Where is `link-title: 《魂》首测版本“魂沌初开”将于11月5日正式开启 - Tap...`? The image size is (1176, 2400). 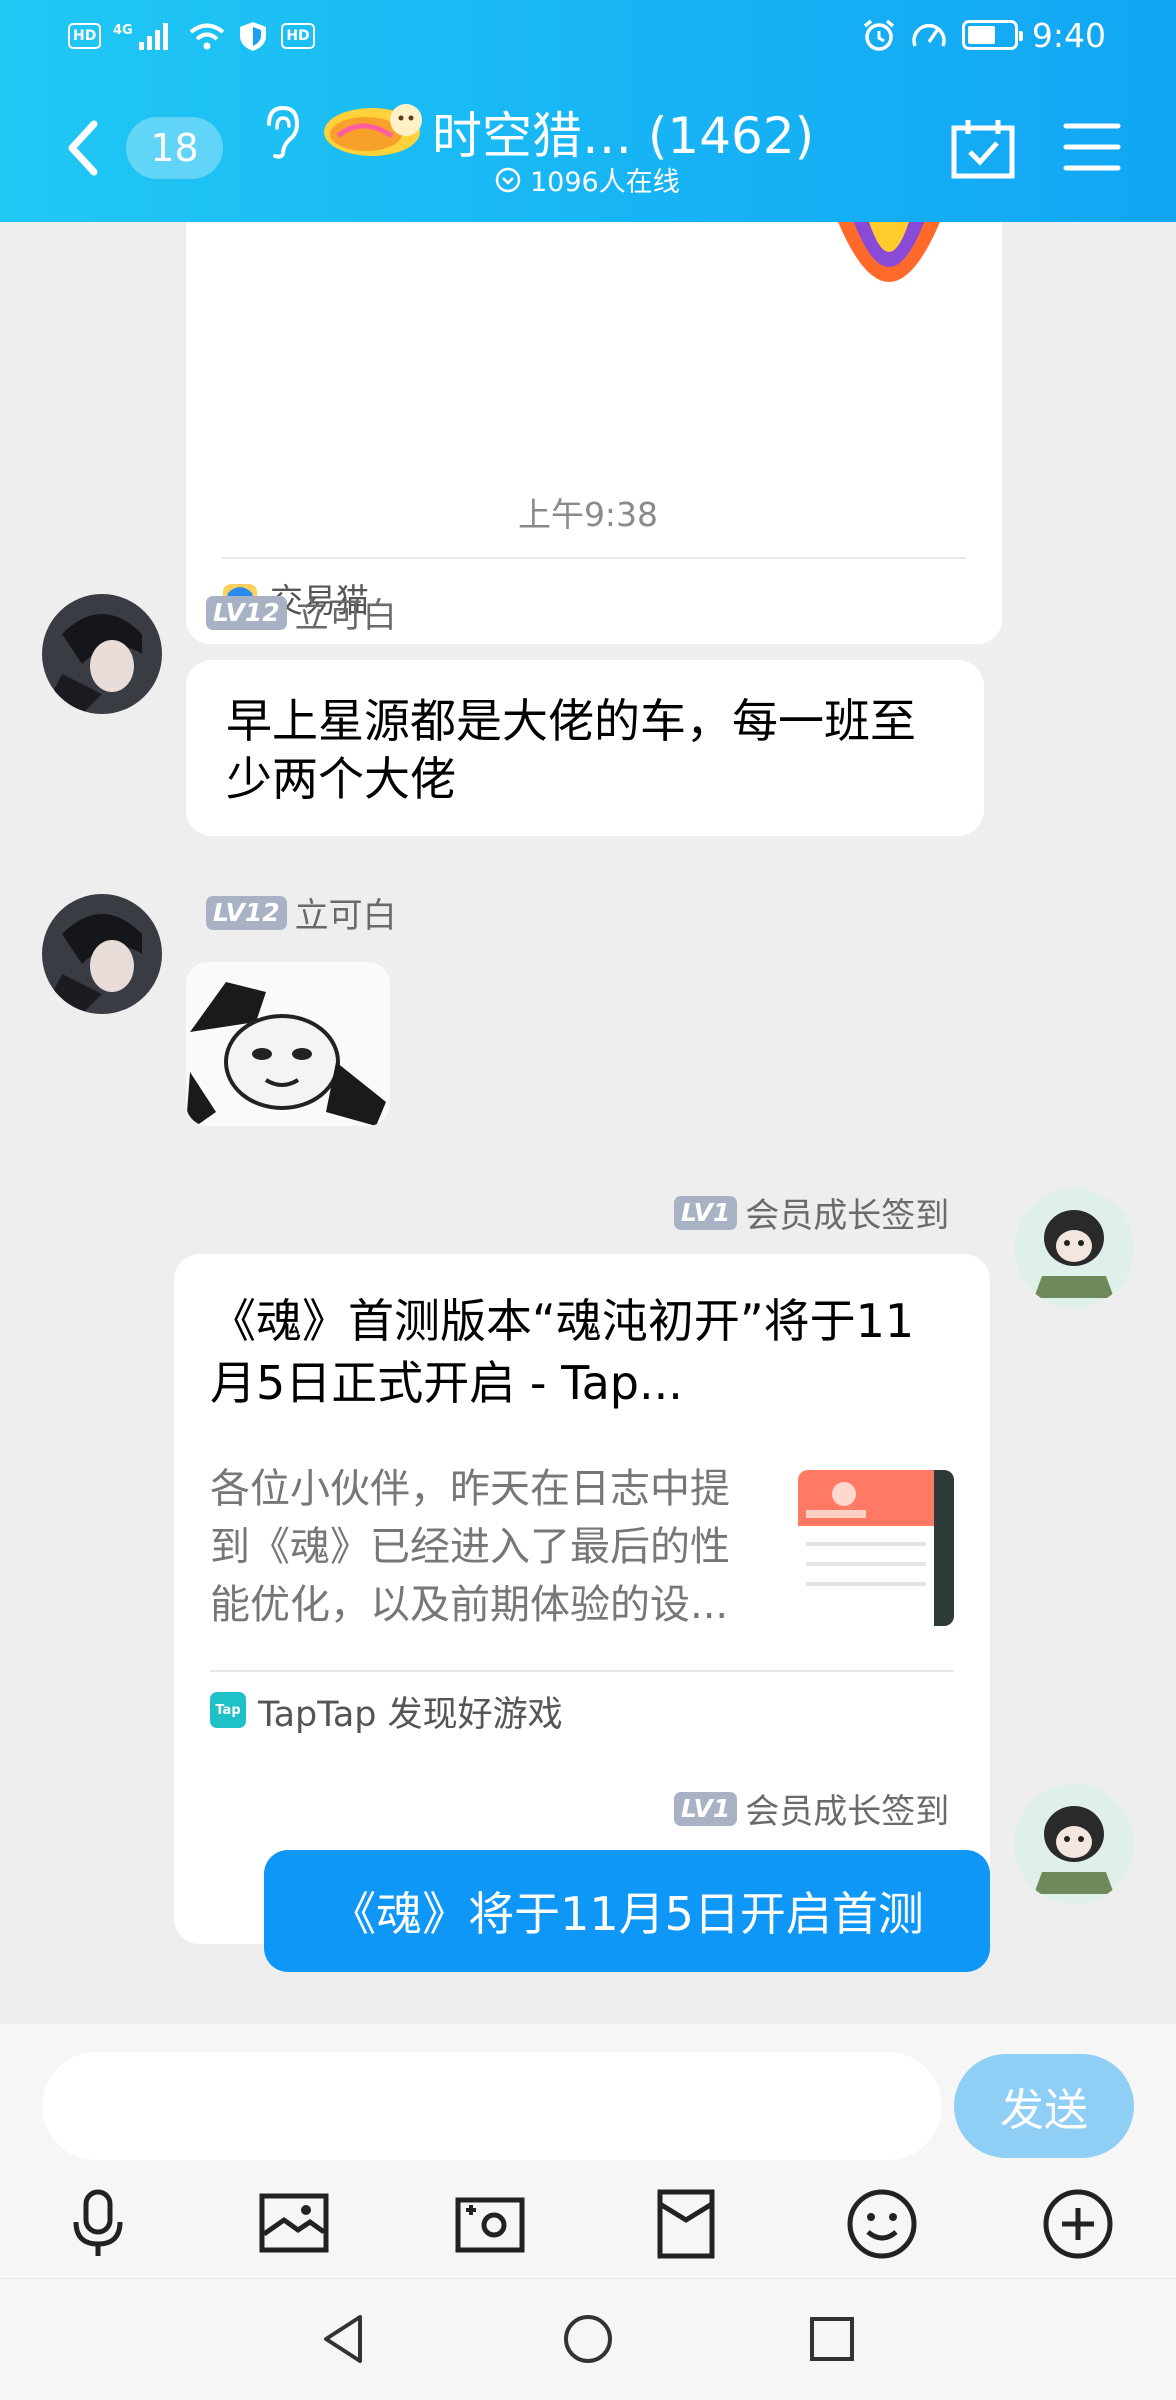
link-title: 《魂》首测版本“魂沌初开”将于11月5日正式开启 - Tap... is located at coordinates (562, 1352).